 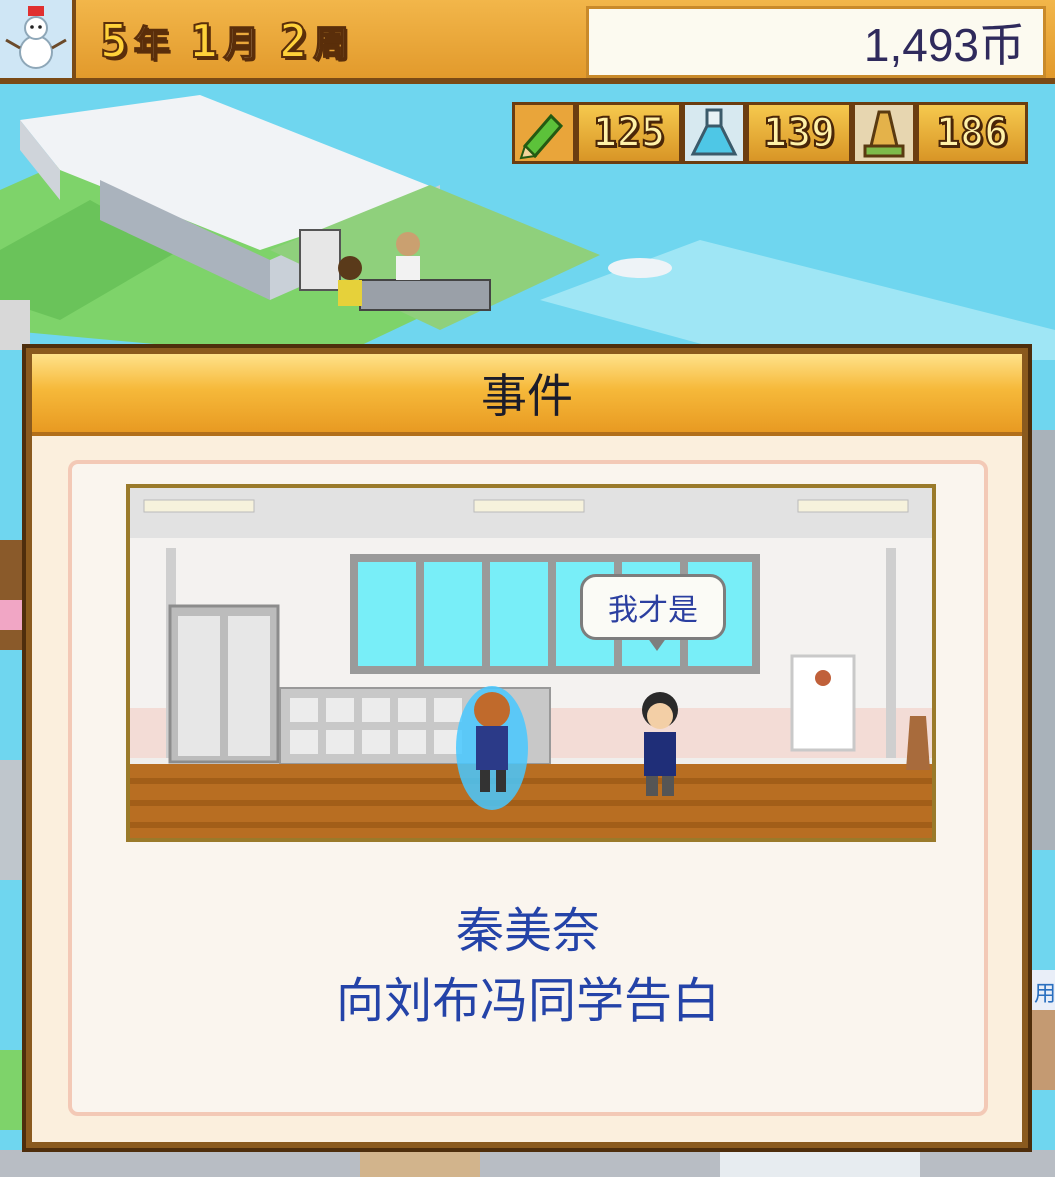 I want to click on study-stat-value: 125, so click(x=629, y=133).